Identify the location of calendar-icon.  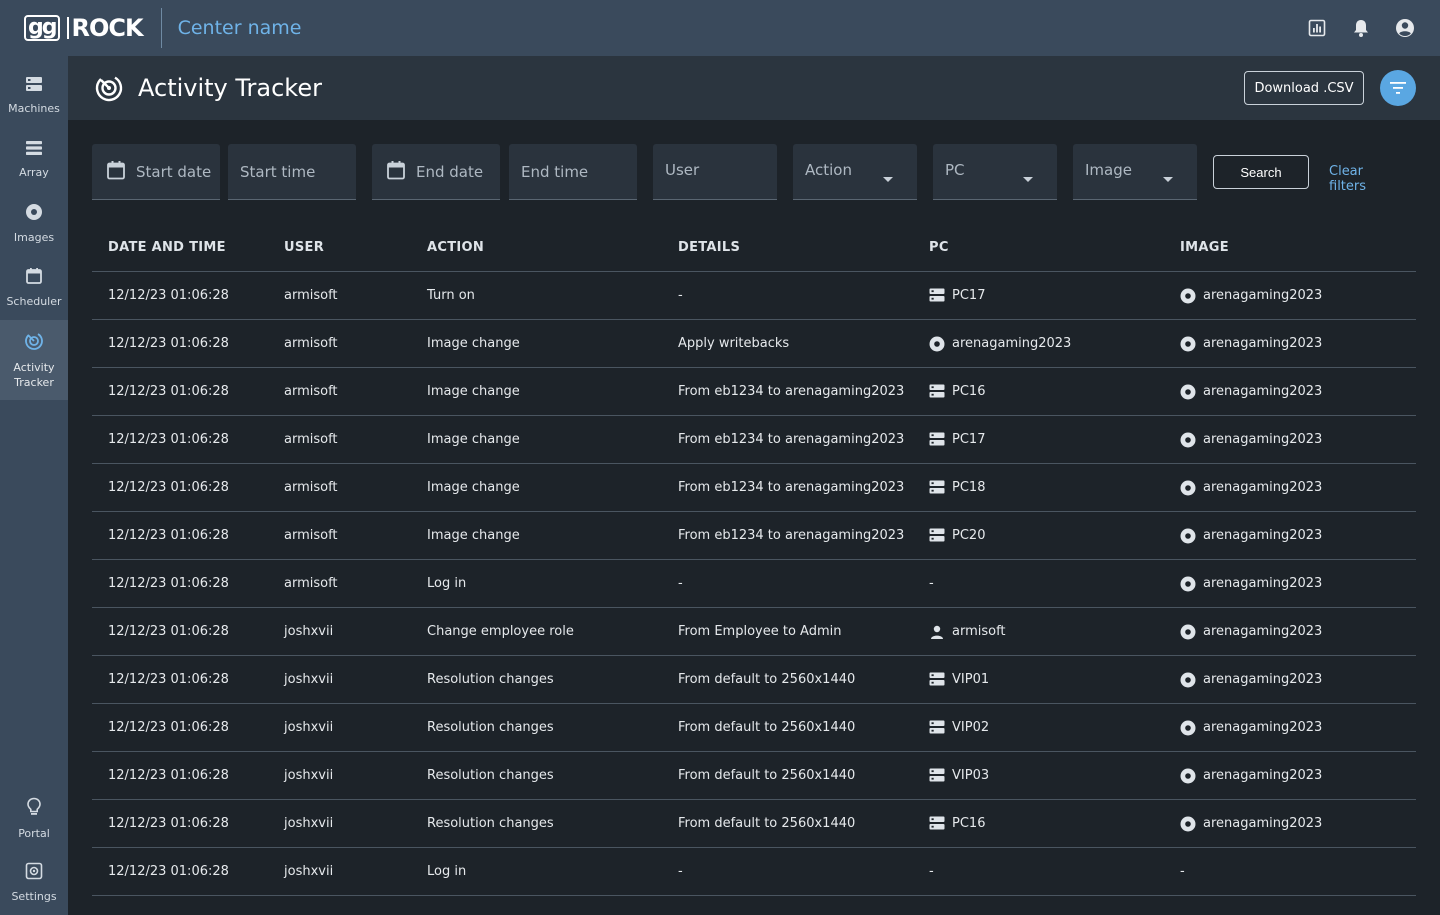
(34, 277).